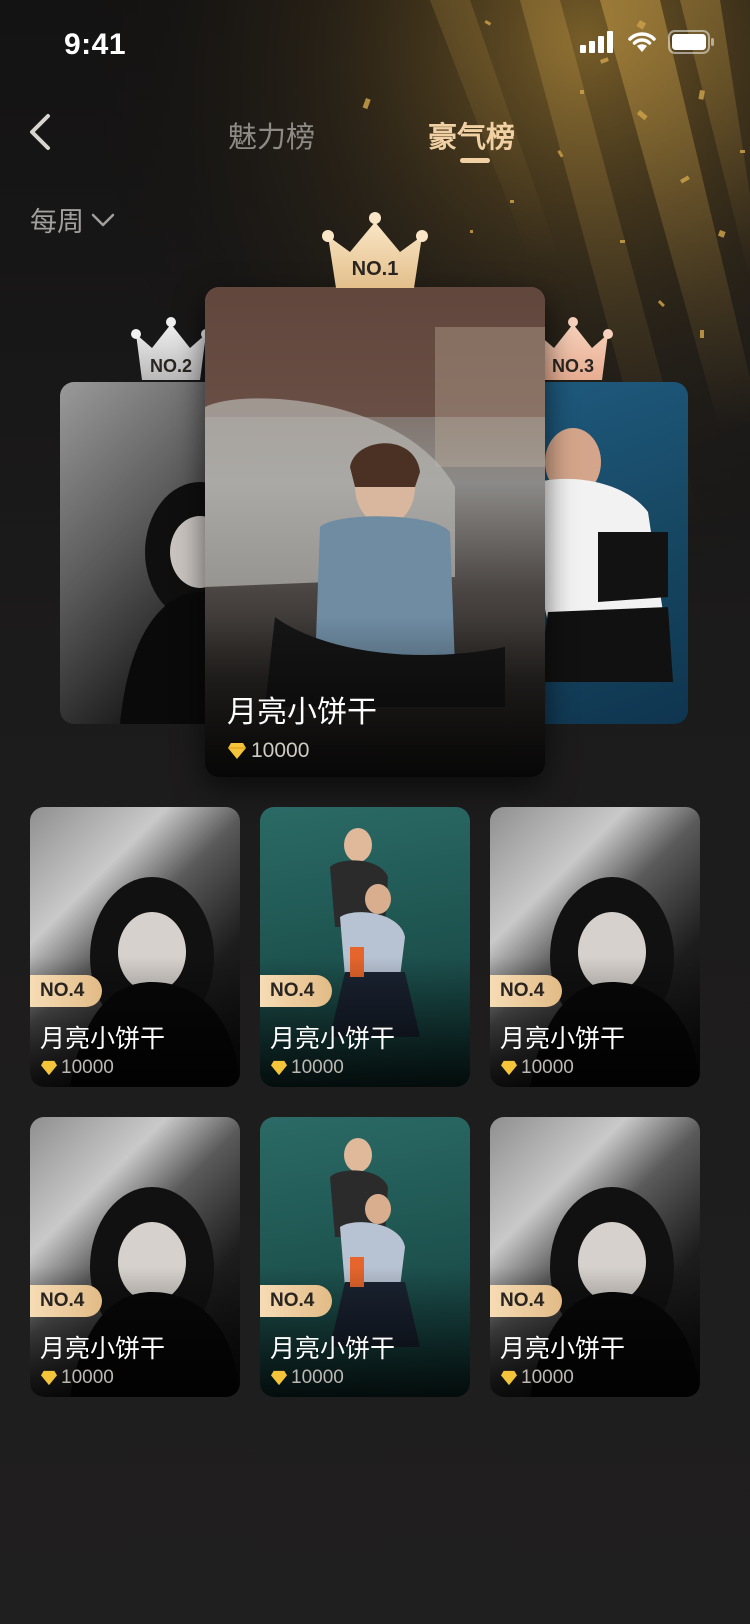 This screenshot has height=1624, width=750. What do you see at coordinates (375, 249) in the screenshot?
I see `rank-1-crown: NO.1` at bounding box center [375, 249].